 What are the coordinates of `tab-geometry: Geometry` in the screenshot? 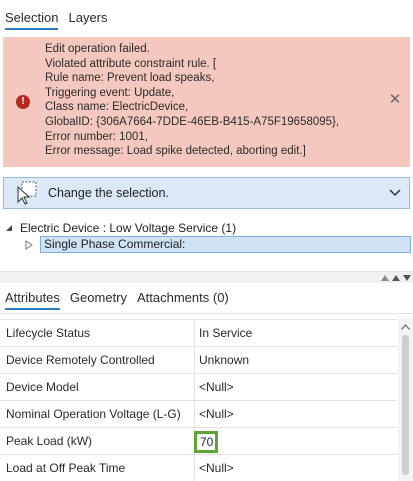 It's located at (98, 299).